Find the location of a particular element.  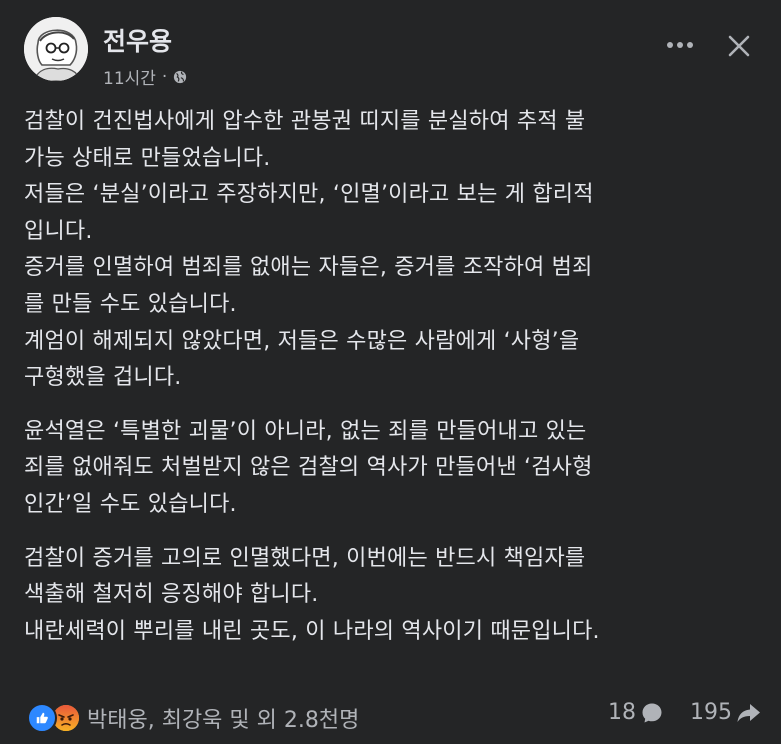

more-options-button is located at coordinates (680, 45).